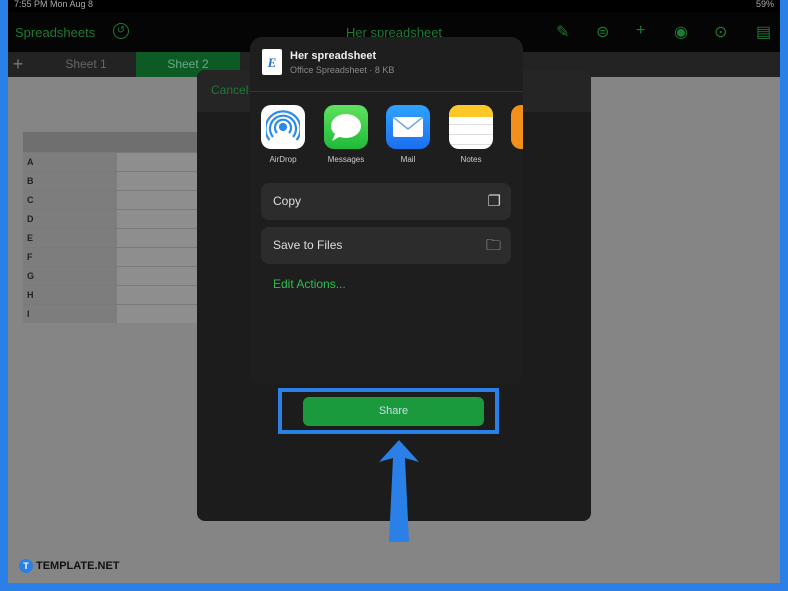 The height and width of the screenshot is (591, 788). What do you see at coordinates (283, 159) in the screenshot?
I see `app-label: AirDrop` at bounding box center [283, 159].